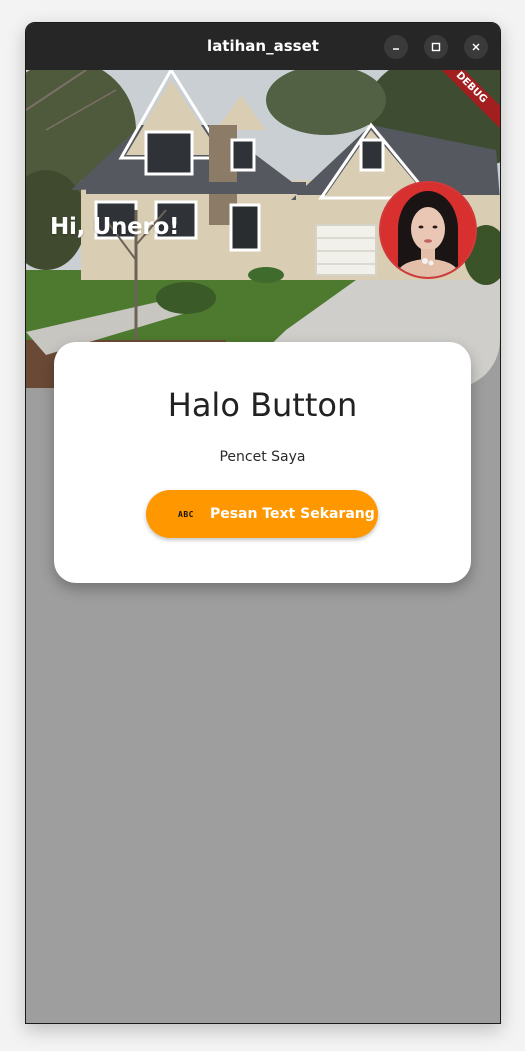 The width and height of the screenshot is (525, 1051). I want to click on title-bar: latihan_asset, so click(263, 46).